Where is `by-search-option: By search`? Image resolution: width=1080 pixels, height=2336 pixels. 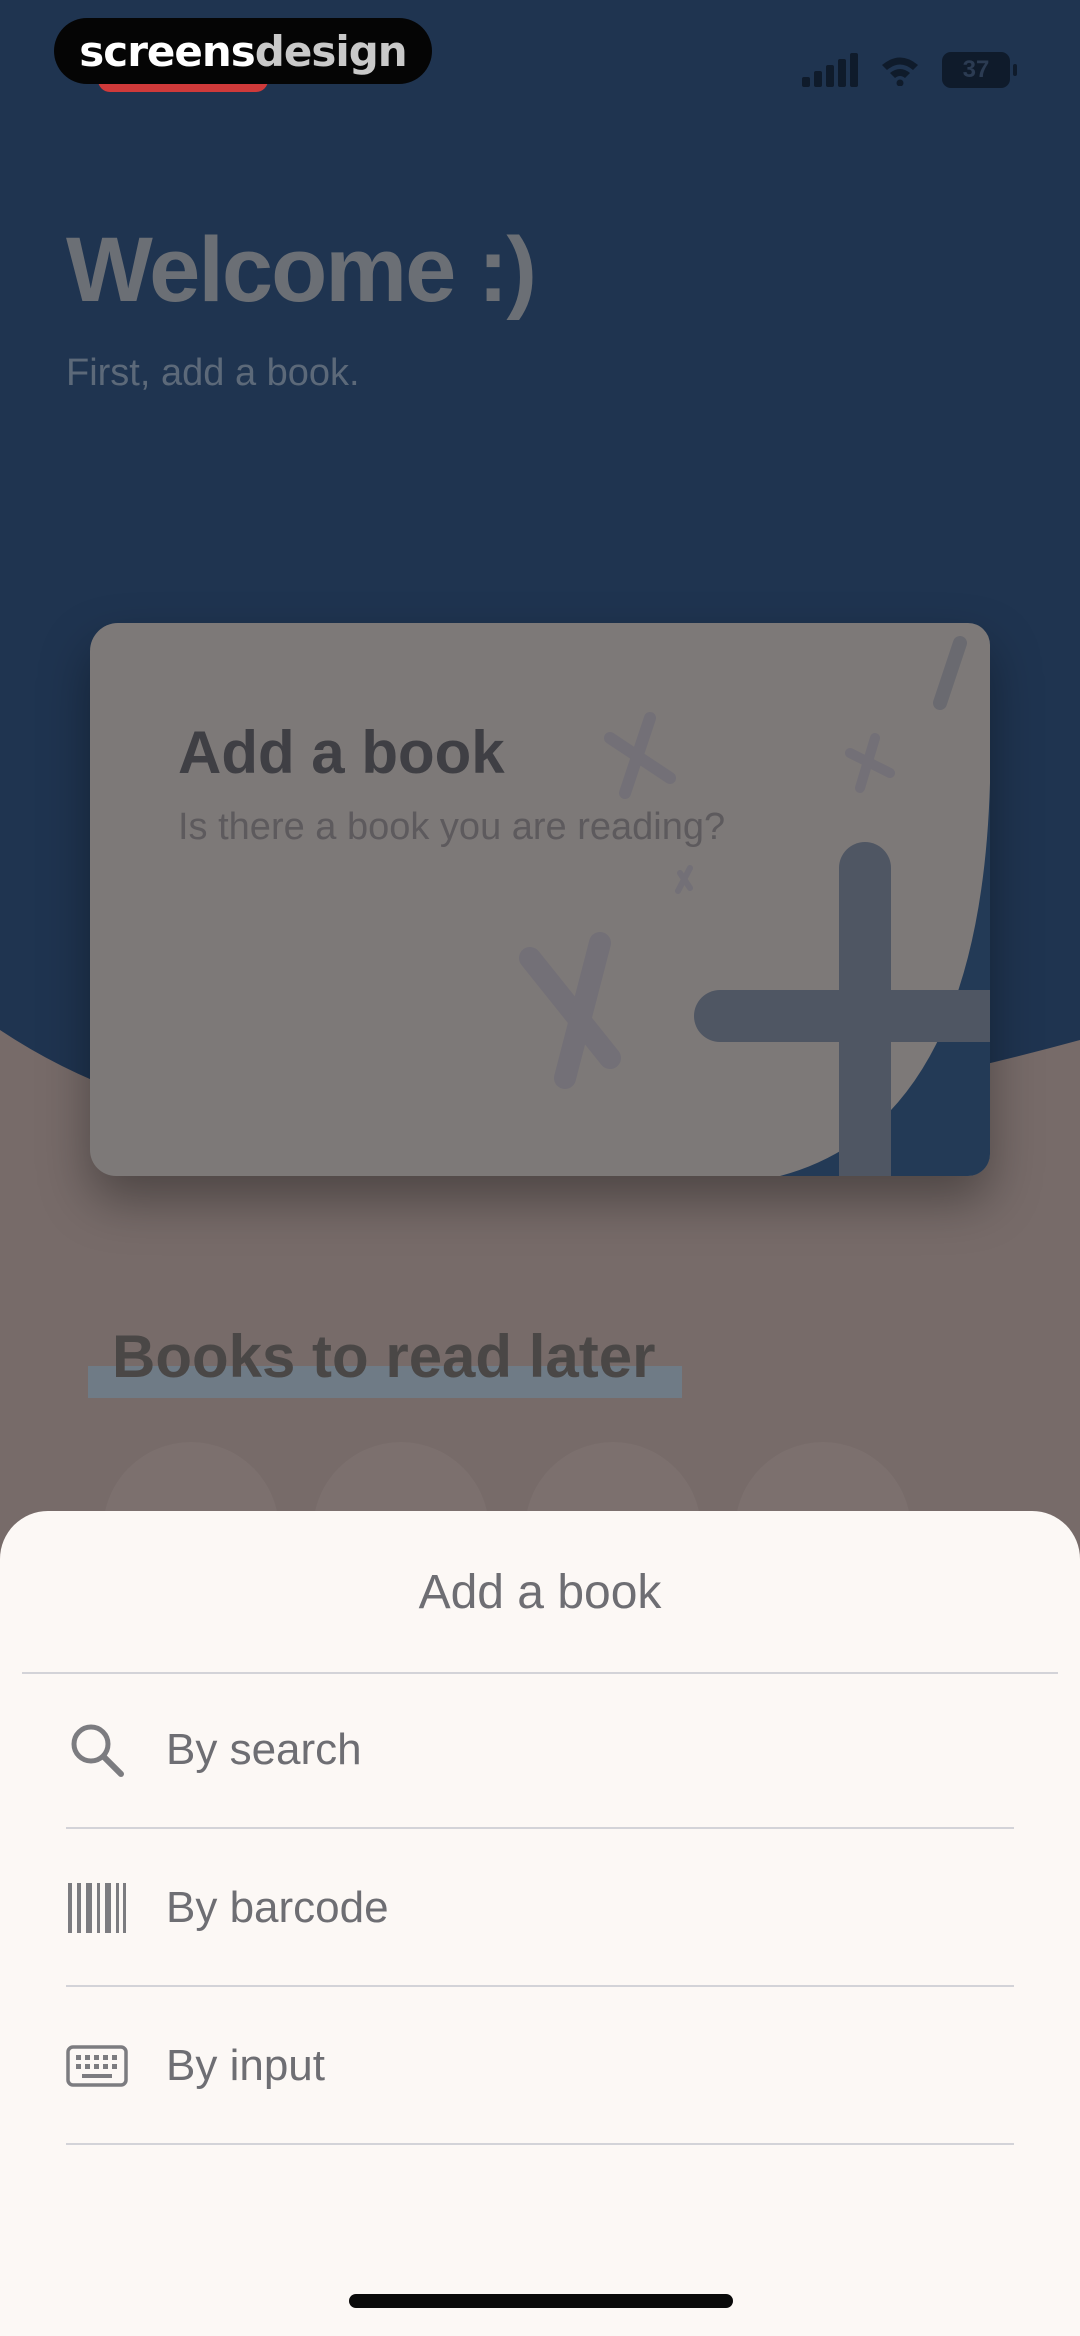
by-search-option: By search is located at coordinates (540, 1751).